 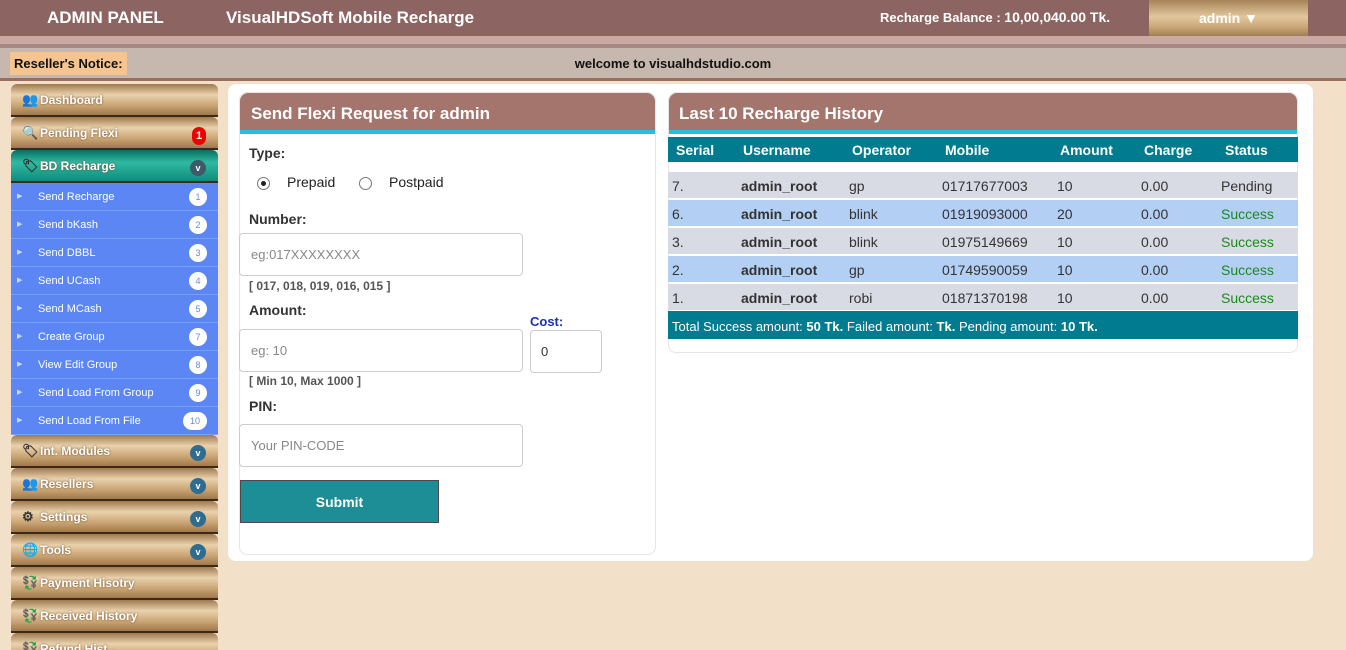 What do you see at coordinates (114, 309) in the screenshot?
I see `sidebar-sub-send-mcash: ▶ Send MCash 5` at bounding box center [114, 309].